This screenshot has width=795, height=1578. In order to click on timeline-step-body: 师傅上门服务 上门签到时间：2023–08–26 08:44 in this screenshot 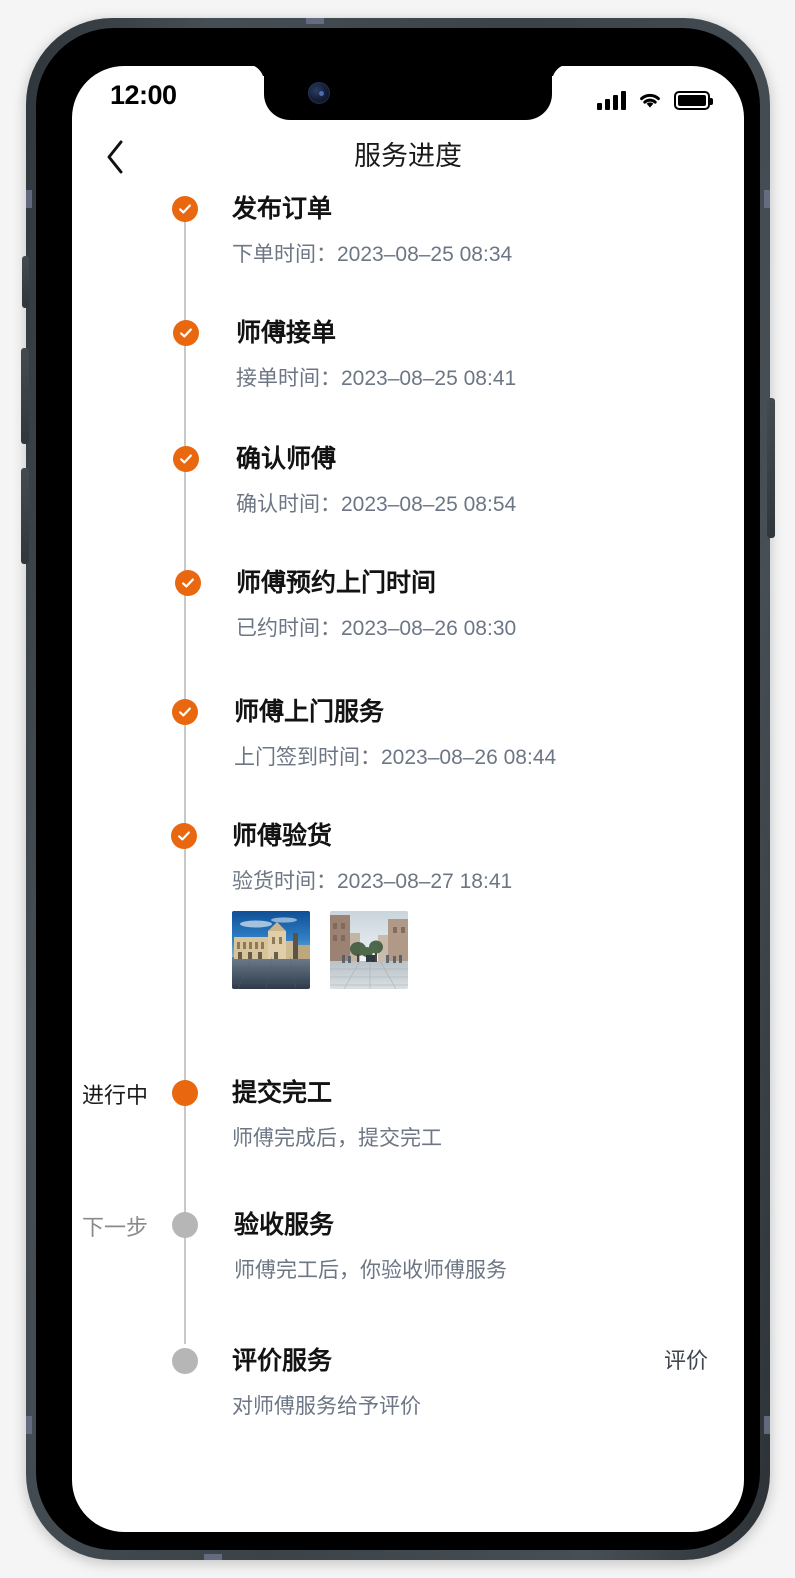, I will do `click(395, 734)`.